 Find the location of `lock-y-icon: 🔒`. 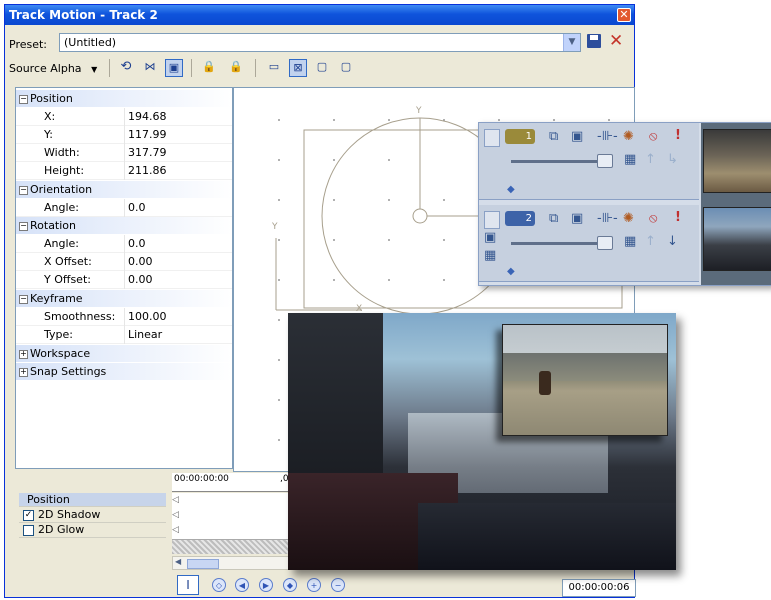

lock-y-icon: 🔒 is located at coordinates (236, 68).